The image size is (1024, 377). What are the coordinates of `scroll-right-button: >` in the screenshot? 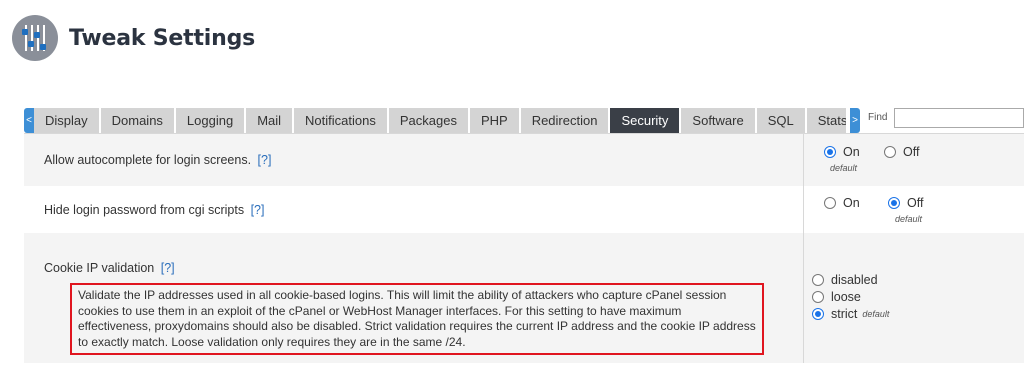 It's located at (855, 120).